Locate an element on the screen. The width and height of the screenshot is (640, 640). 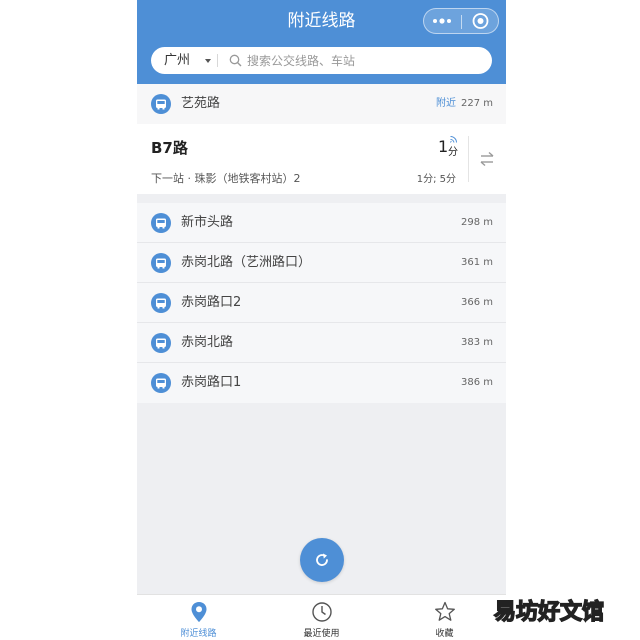
station-distance: 298 m is located at coordinates (476, 222).